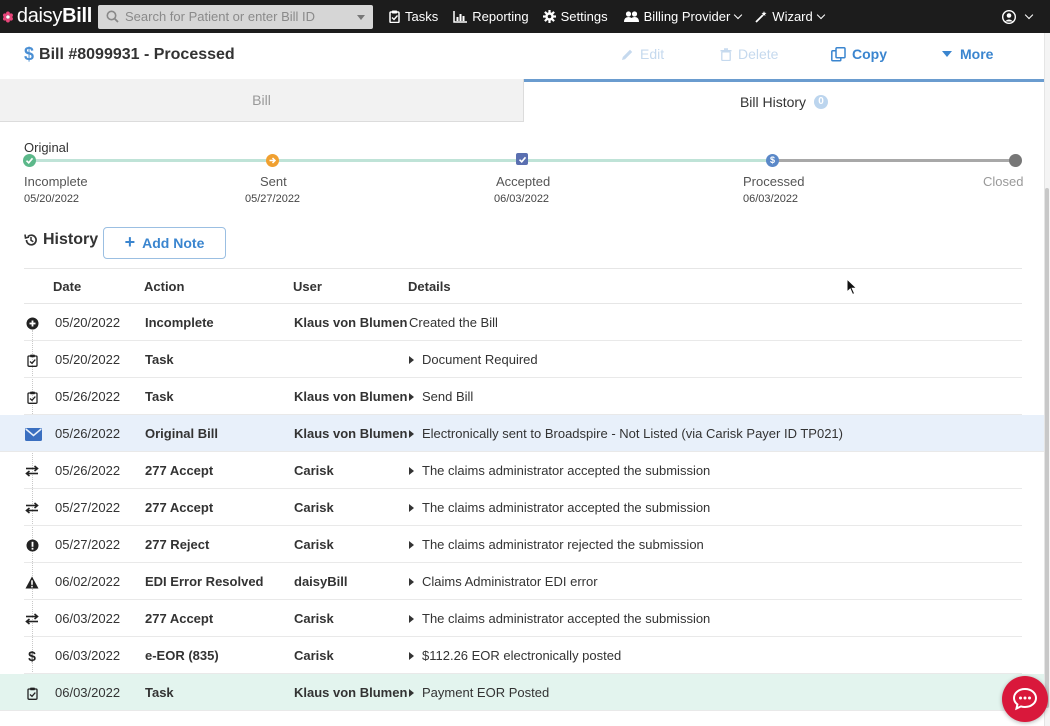  What do you see at coordinates (453, 322) in the screenshot?
I see `row-details: Created the Bill` at bounding box center [453, 322].